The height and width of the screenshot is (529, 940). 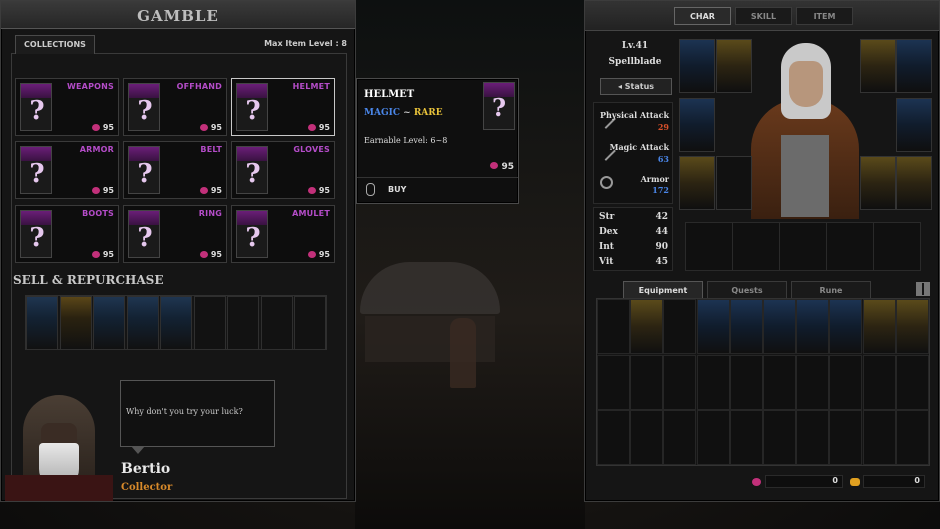 I want to click on armor-label: Armor, so click(x=654, y=179).